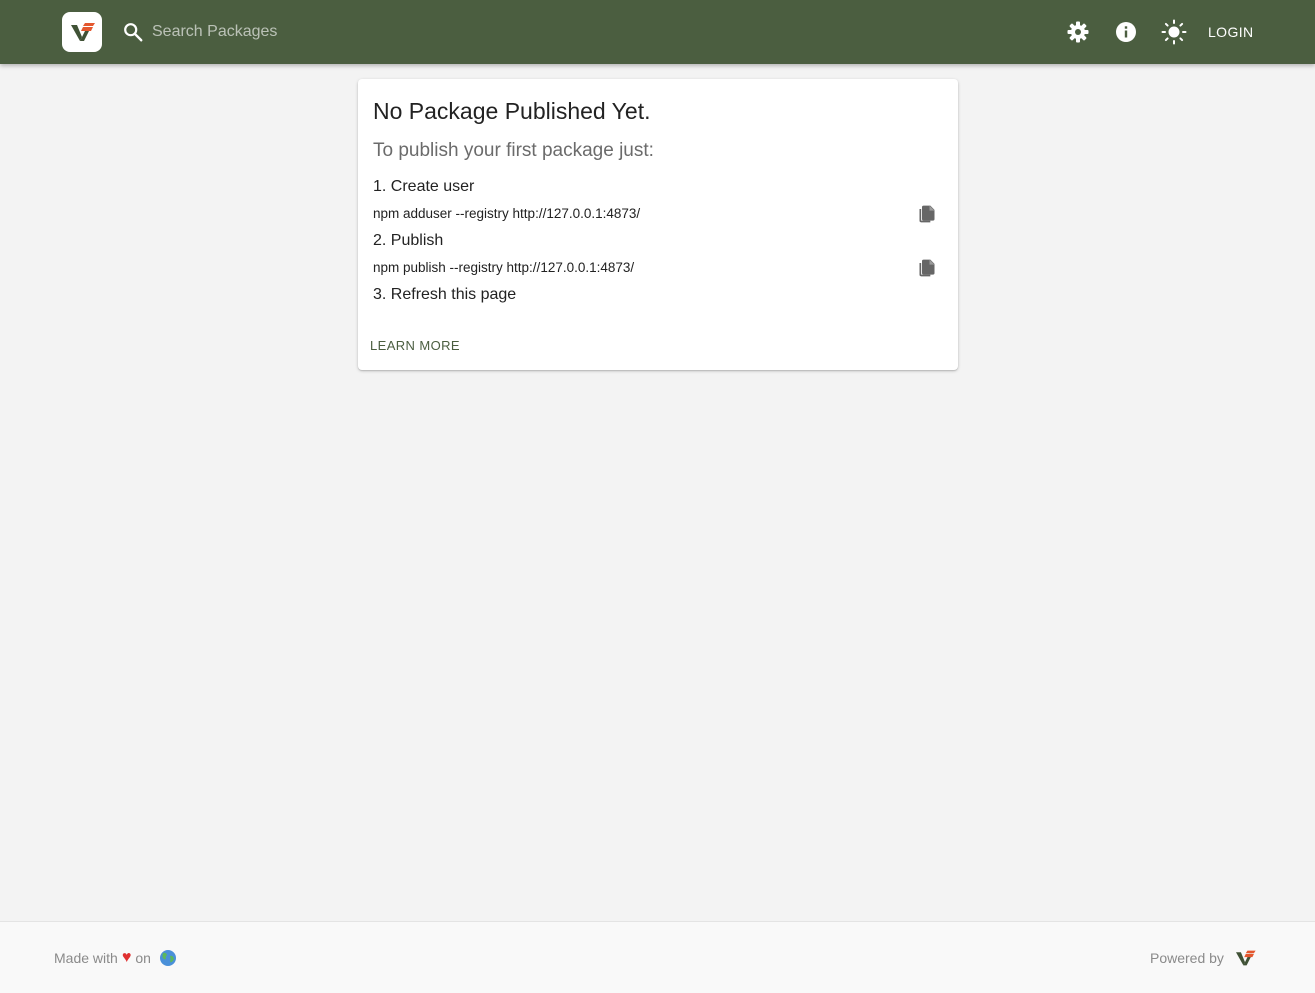 Image resolution: width=1315 pixels, height=993 pixels. Describe the element at coordinates (415, 345) in the screenshot. I see `learn-more-button: LEARN MORE` at that location.